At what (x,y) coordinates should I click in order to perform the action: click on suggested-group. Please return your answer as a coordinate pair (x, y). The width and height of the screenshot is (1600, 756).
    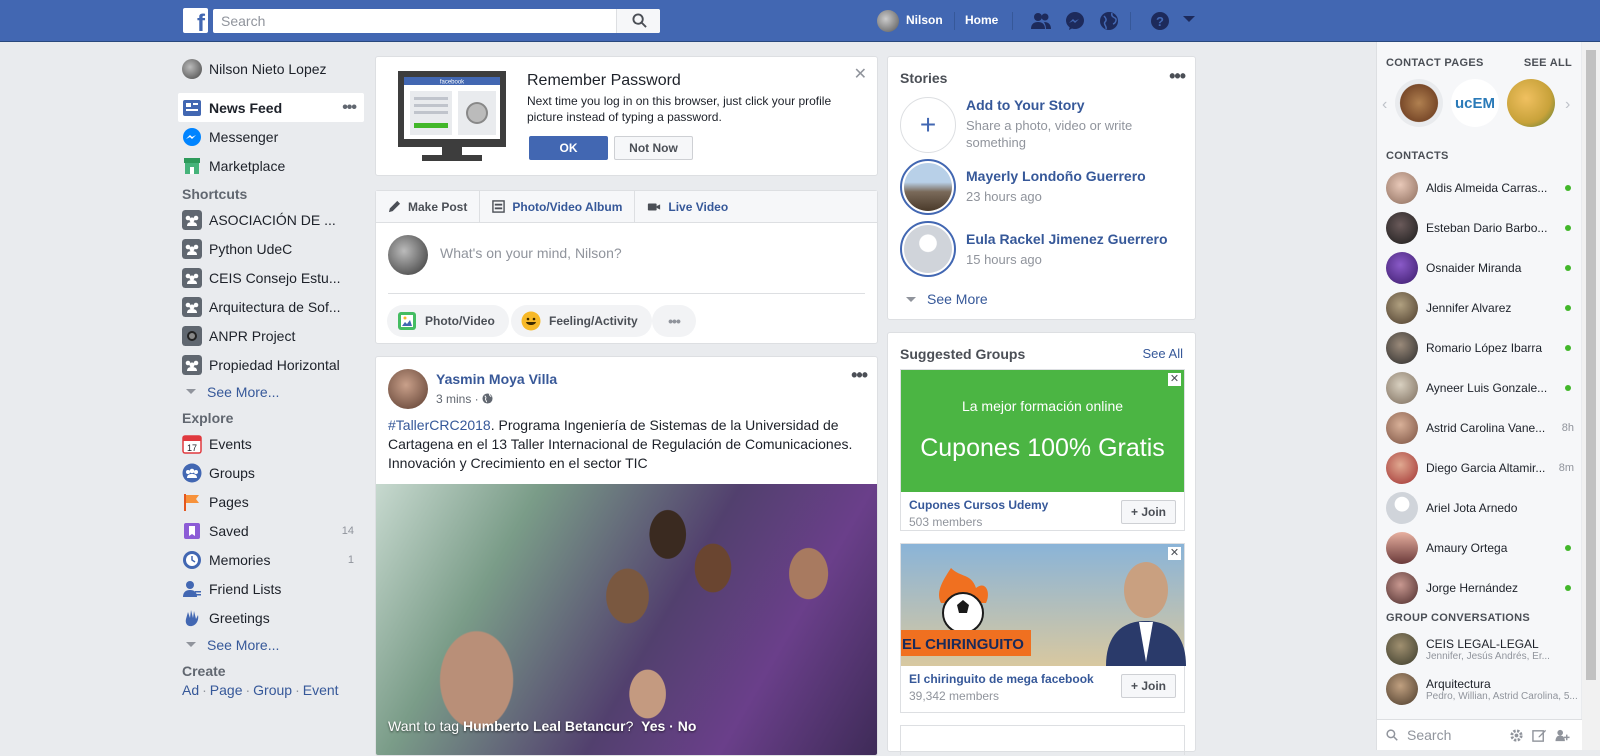
    Looking at the image, I should click on (1042, 740).